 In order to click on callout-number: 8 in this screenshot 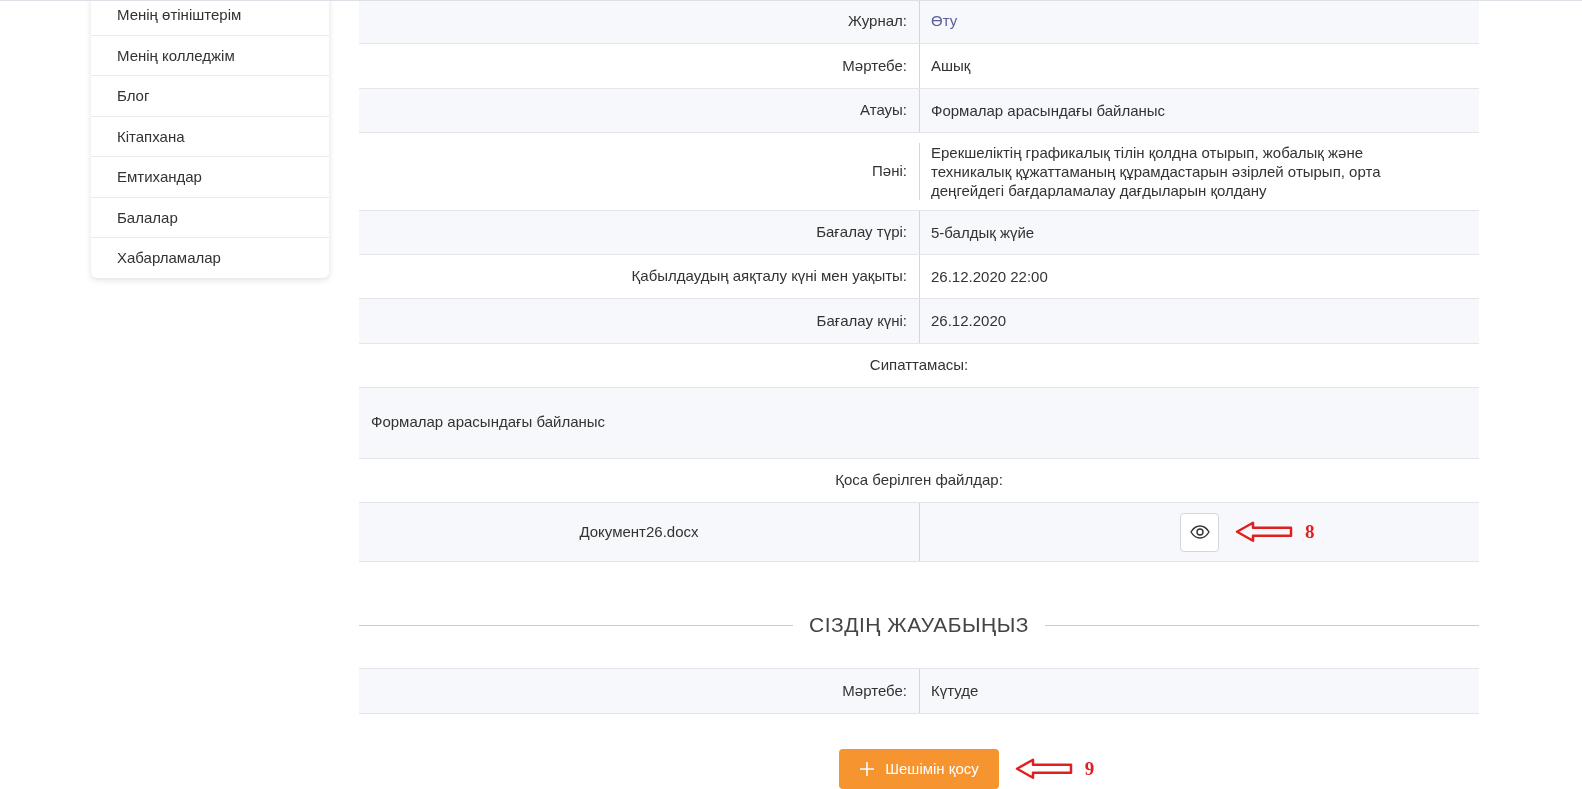, I will do `click(1310, 531)`.